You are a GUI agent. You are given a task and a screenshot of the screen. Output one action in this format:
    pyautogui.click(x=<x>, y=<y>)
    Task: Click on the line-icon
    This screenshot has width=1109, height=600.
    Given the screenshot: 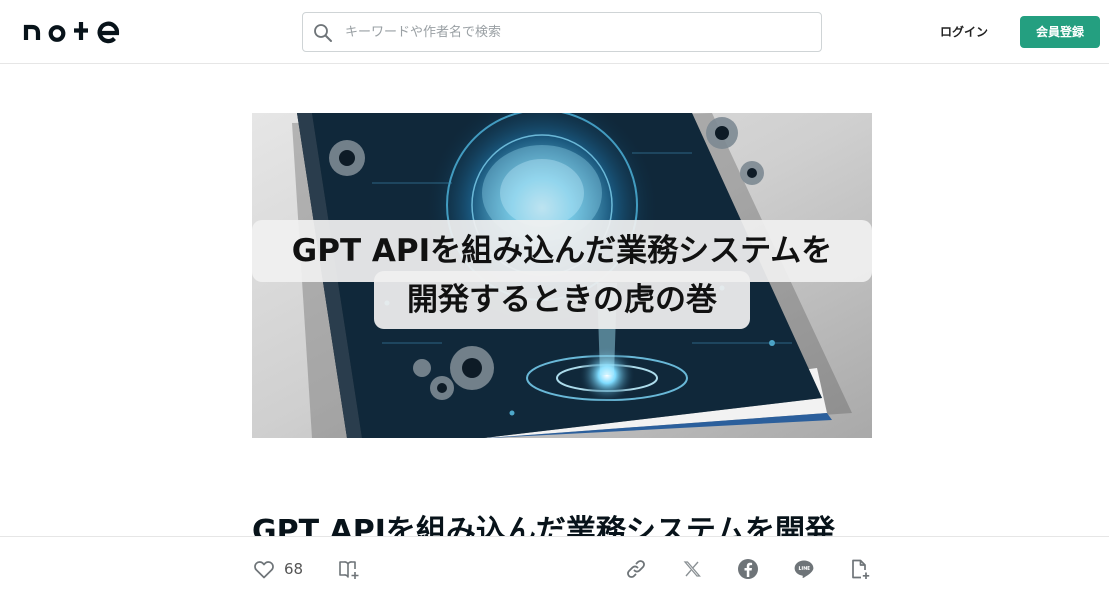 What is the action you would take?
    pyautogui.click(x=804, y=569)
    